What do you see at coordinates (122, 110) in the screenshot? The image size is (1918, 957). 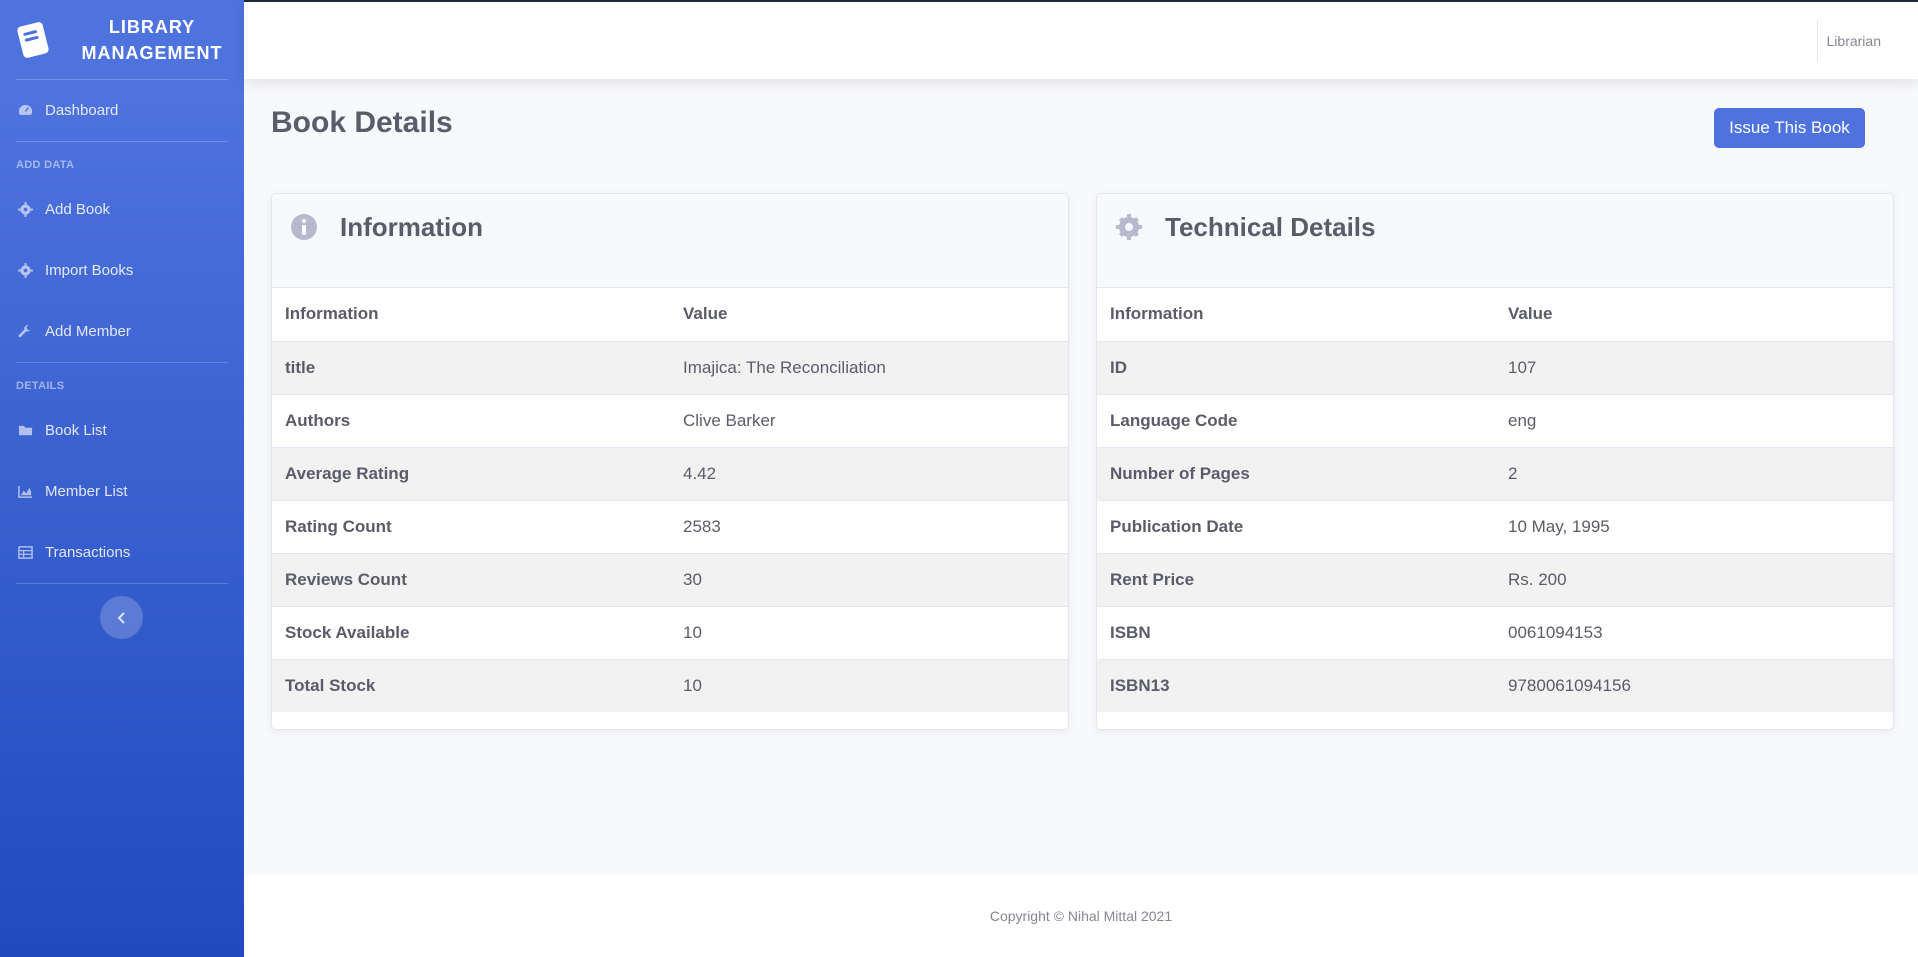 I see `sidebar-item-dashboard: Dashboard` at bounding box center [122, 110].